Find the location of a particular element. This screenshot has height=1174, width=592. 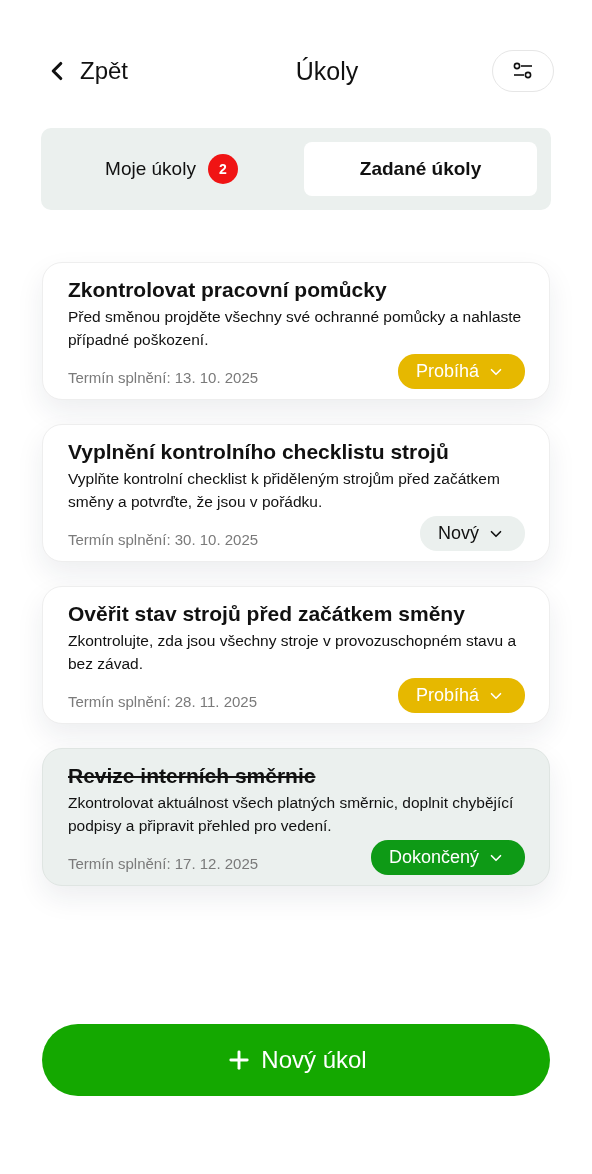

count-badge: 2 is located at coordinates (222, 169).